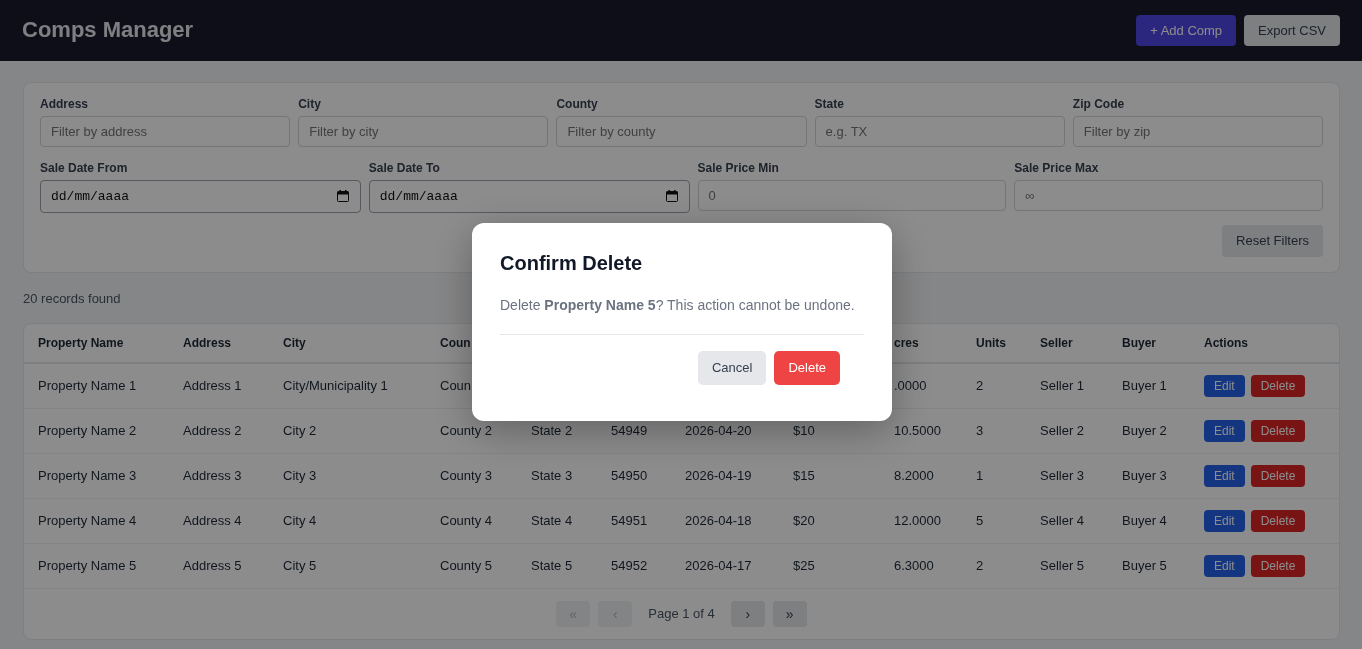  Describe the element at coordinates (456, 385) in the screenshot. I see `table-cell: Coun` at that location.